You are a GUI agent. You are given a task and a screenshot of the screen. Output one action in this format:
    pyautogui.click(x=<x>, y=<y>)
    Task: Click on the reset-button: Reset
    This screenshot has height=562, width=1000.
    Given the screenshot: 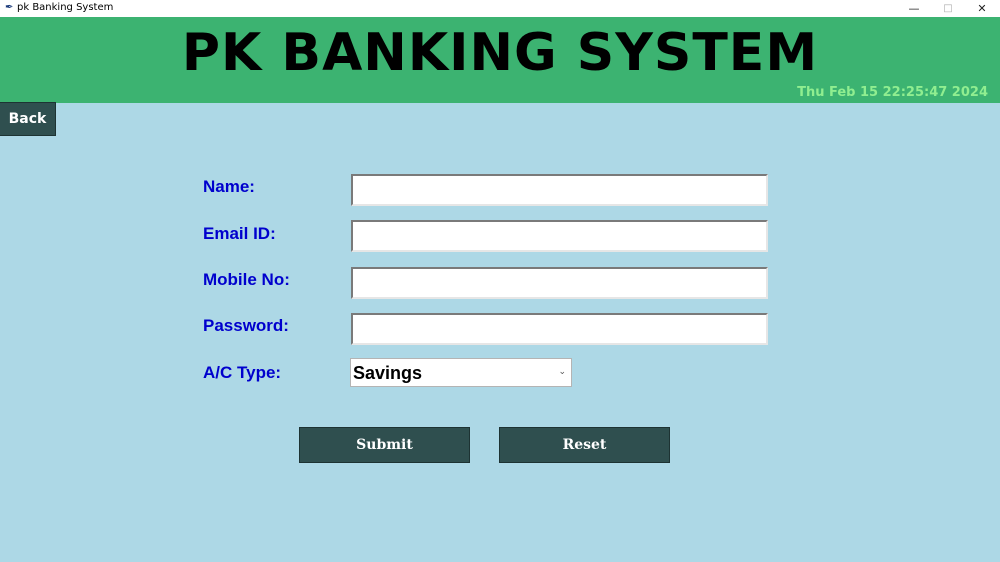 What is the action you would take?
    pyautogui.click(x=584, y=445)
    